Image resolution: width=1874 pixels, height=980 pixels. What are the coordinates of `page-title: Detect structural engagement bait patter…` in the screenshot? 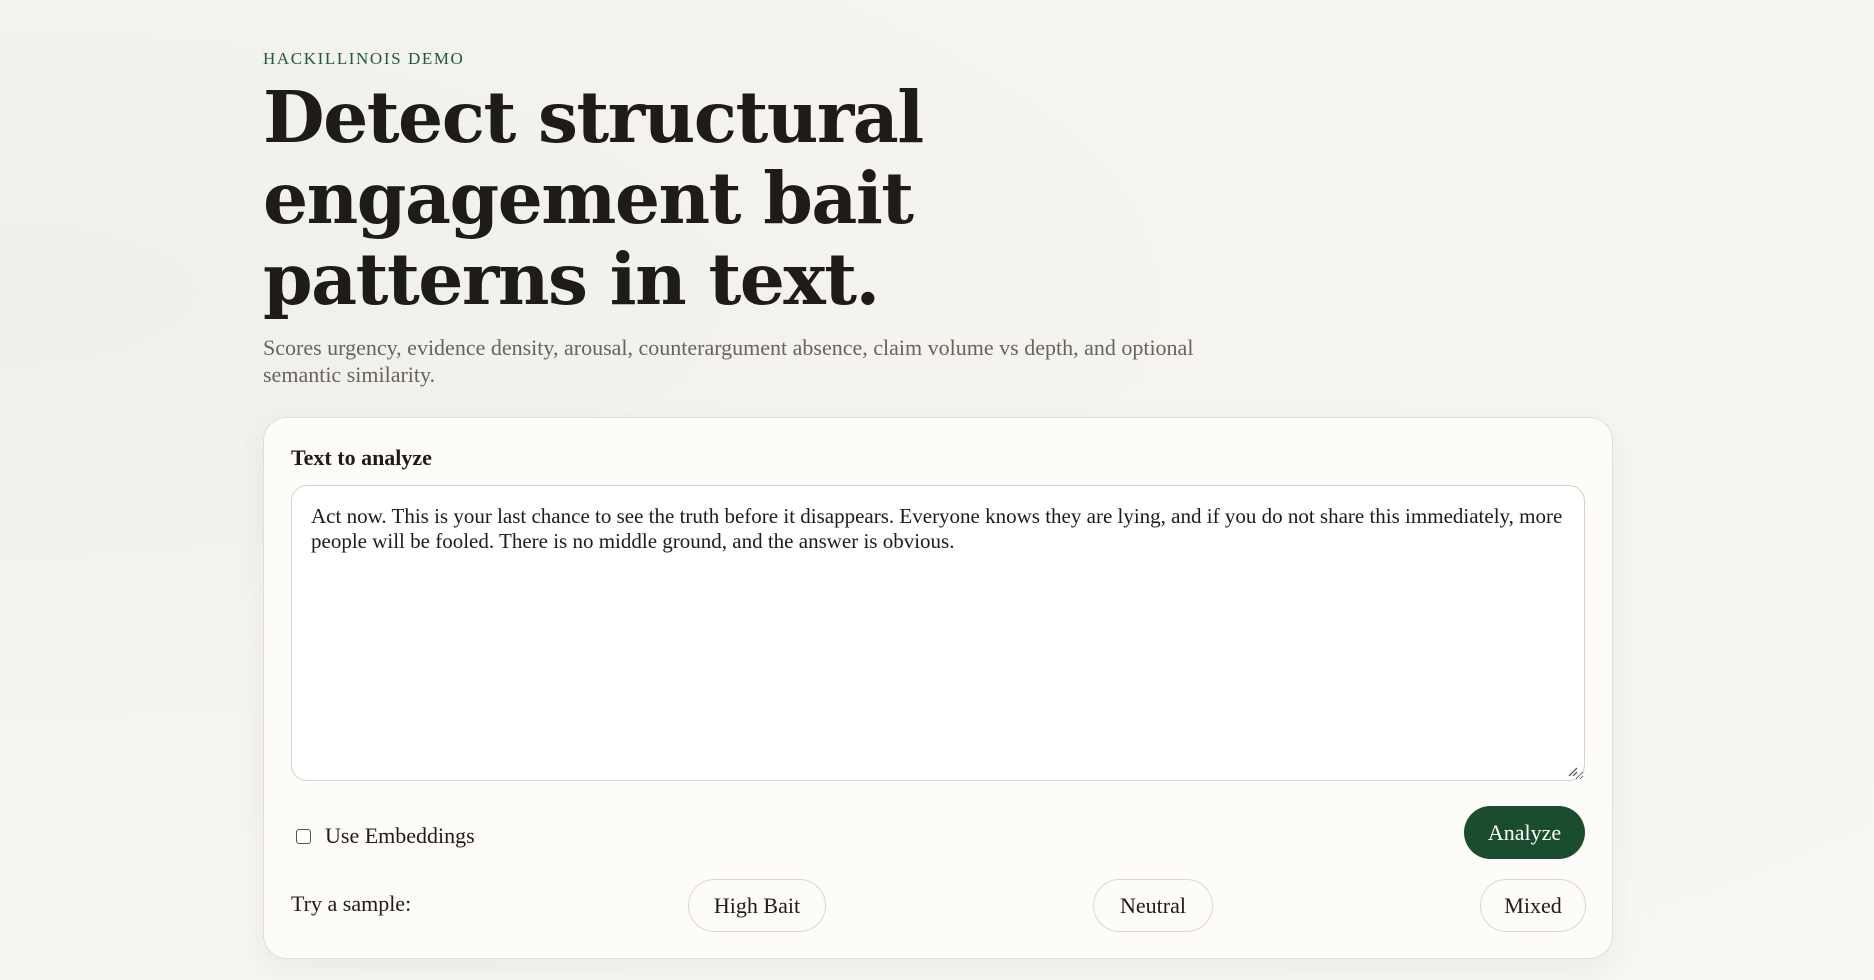 It's located at (593, 198).